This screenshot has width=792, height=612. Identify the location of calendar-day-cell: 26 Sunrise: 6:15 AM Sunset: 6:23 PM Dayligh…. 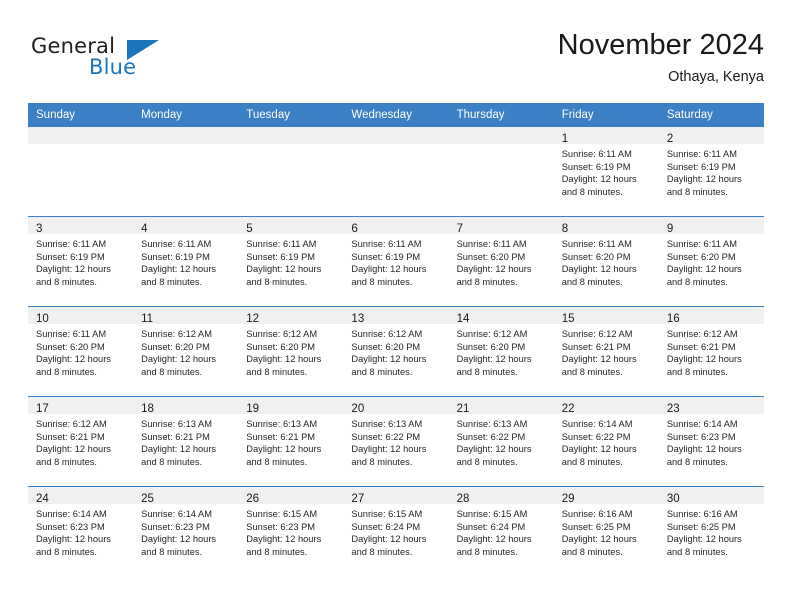
(291, 531).